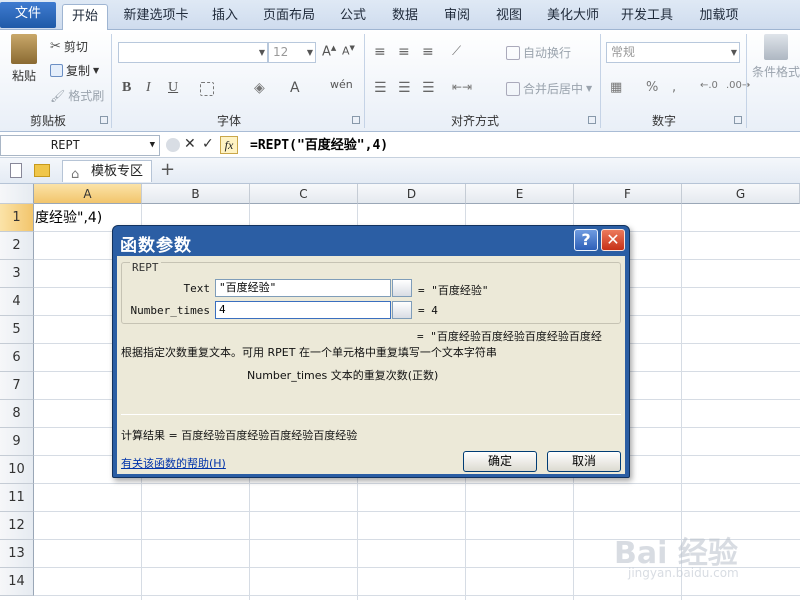  Describe the element at coordinates (17, 554) in the screenshot. I see `row-header: 13` at that location.